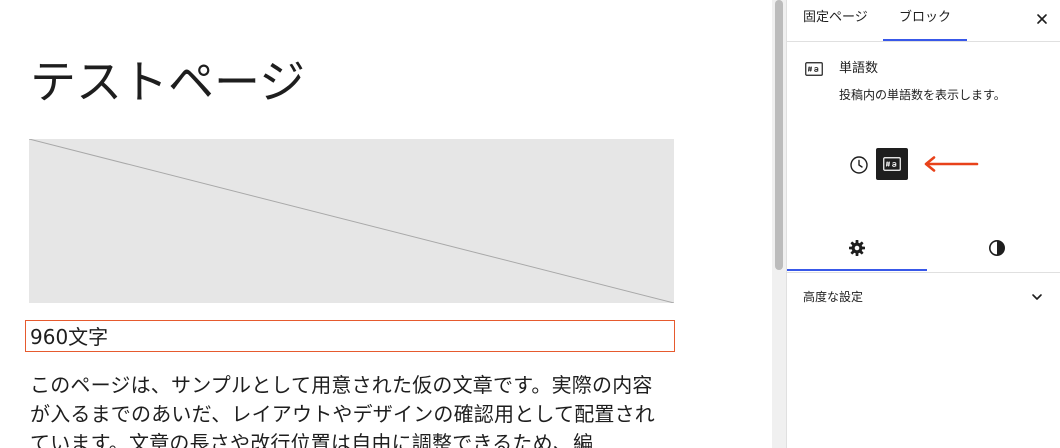 This screenshot has width=1060, height=448. I want to click on block-variations, so click(932, 165).